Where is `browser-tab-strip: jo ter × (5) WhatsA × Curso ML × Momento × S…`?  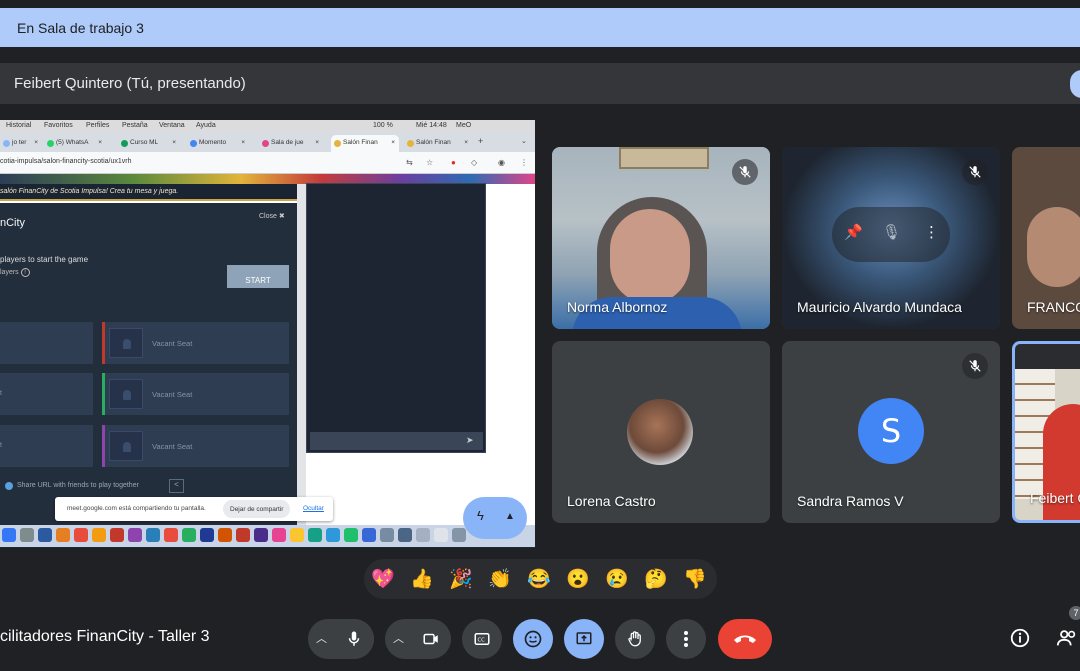
browser-tab-strip: jo ter × (5) WhatsA × Curso ML × Momento × S… is located at coordinates (267, 142).